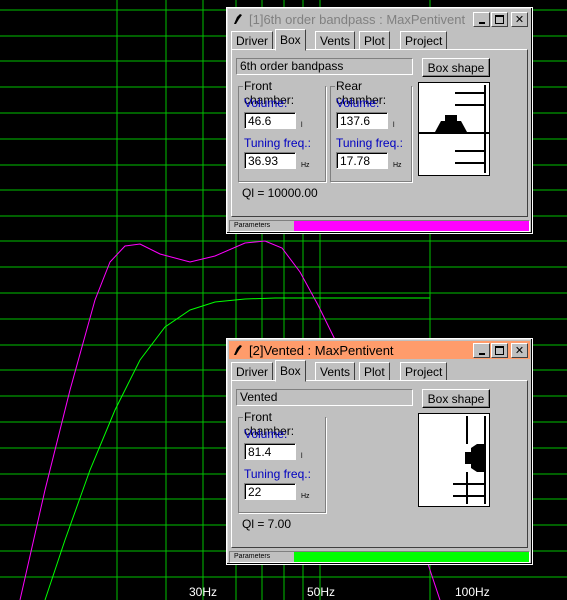 The height and width of the screenshot is (600, 567). Describe the element at coordinates (362, 160) in the screenshot. I see `rear-tuning-input: 17.78` at that location.